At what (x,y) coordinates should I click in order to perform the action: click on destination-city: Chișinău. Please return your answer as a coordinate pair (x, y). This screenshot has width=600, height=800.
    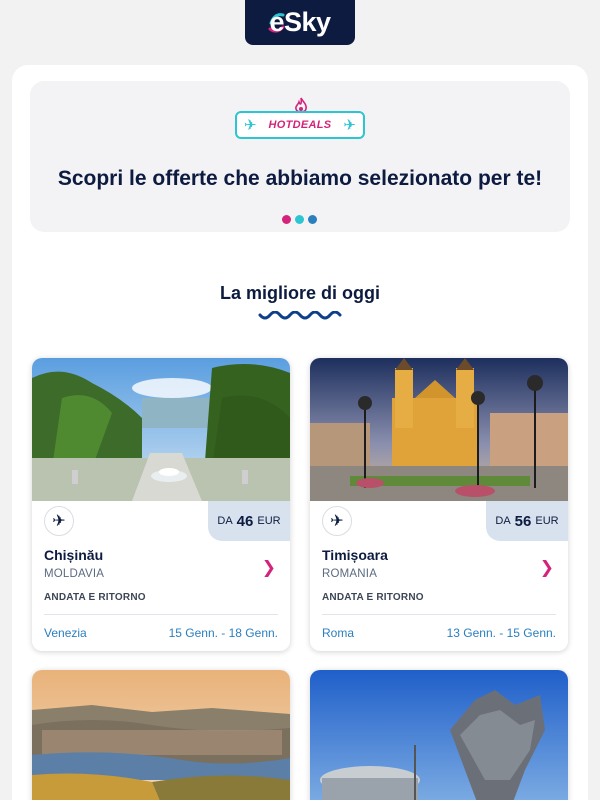
    Looking at the image, I should click on (73, 555).